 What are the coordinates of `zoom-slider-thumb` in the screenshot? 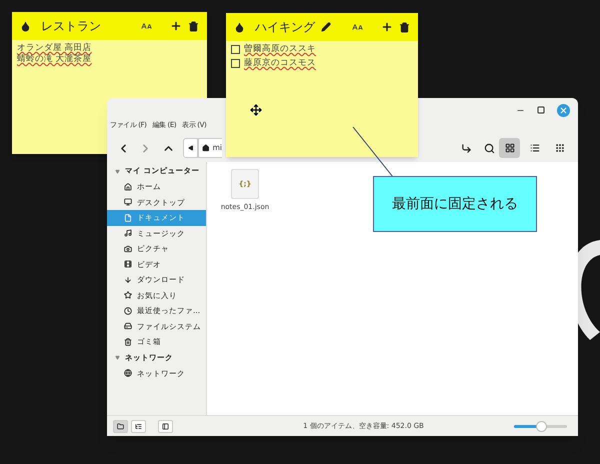 It's located at (541, 426).